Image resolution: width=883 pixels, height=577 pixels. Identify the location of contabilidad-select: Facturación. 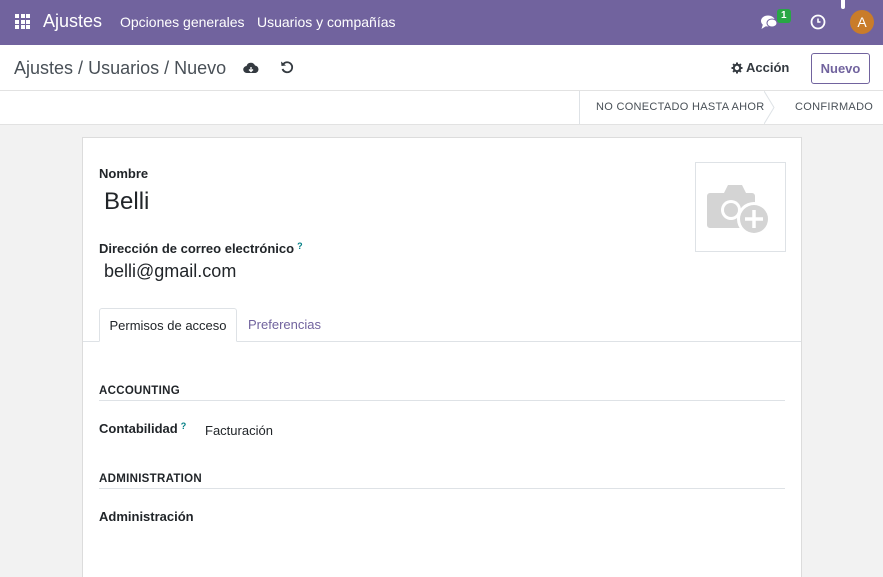
(239, 430).